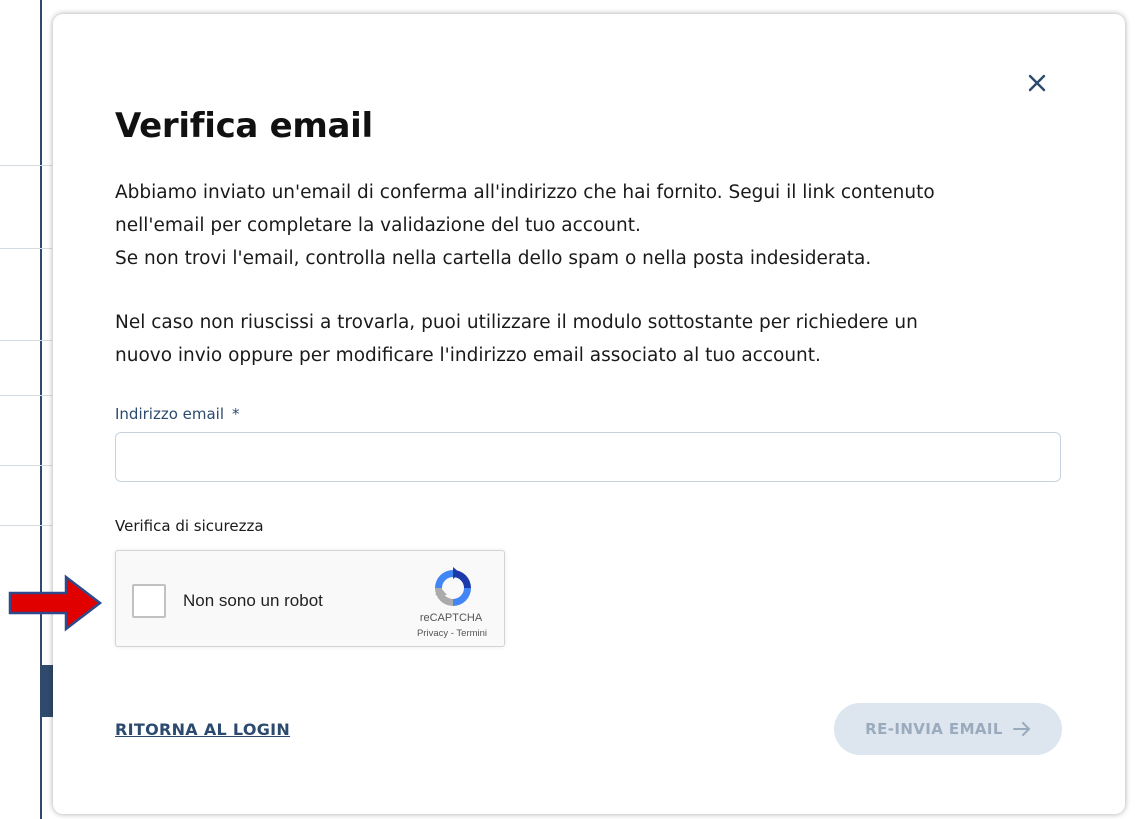 The width and height of the screenshot is (1135, 819). Describe the element at coordinates (46, 691) in the screenshot. I see `background-button` at that location.